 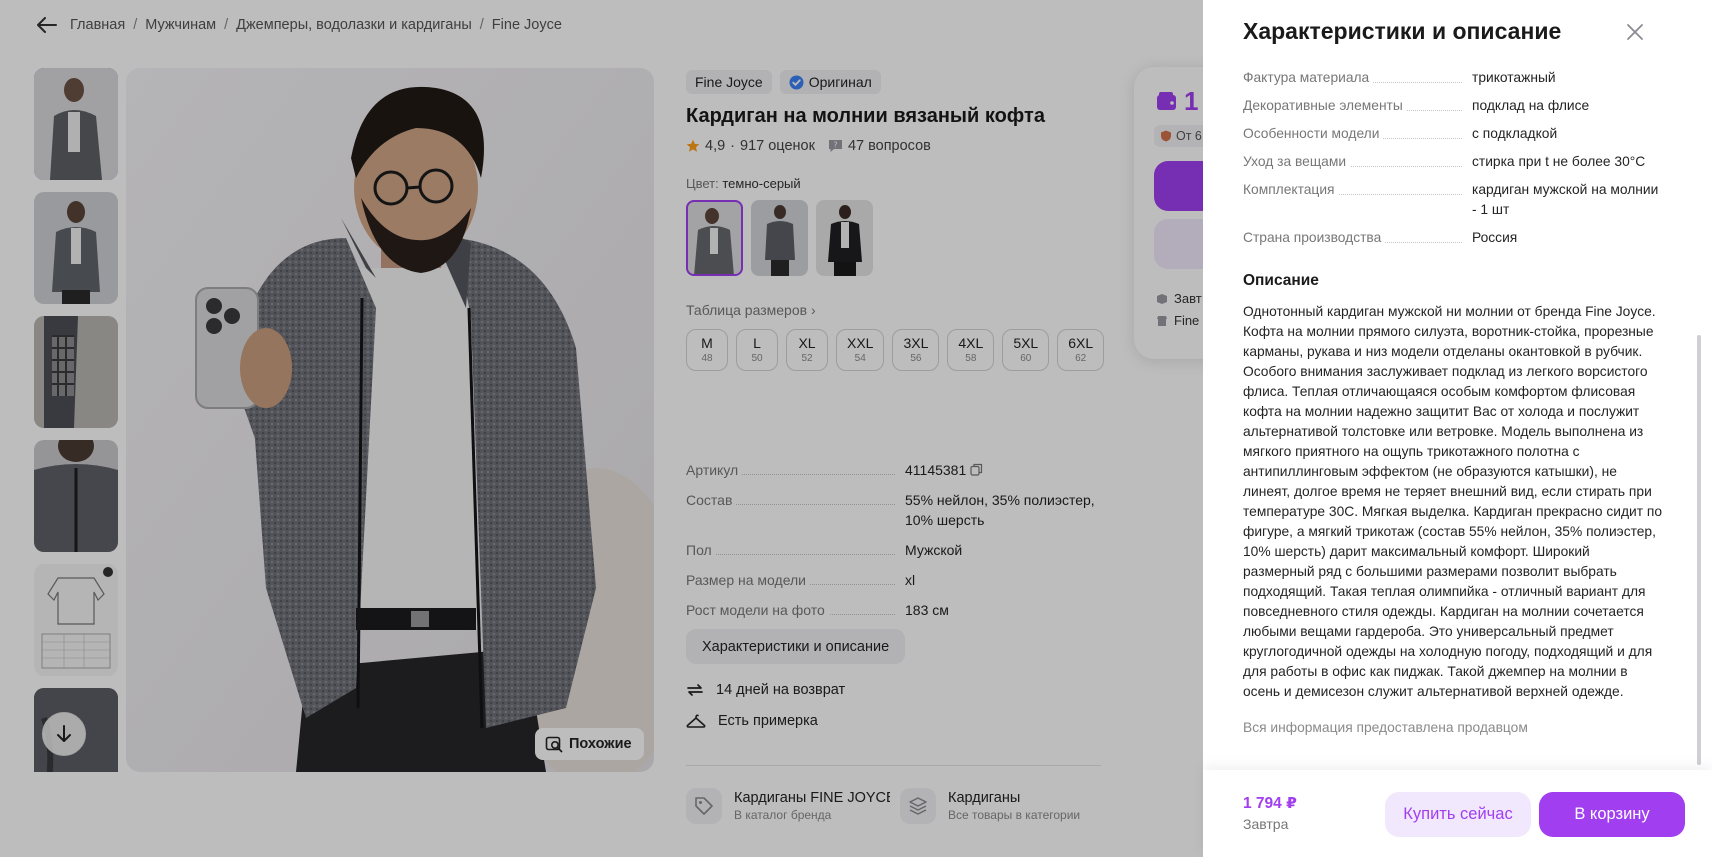 I want to click on close-button, so click(x=1635, y=32).